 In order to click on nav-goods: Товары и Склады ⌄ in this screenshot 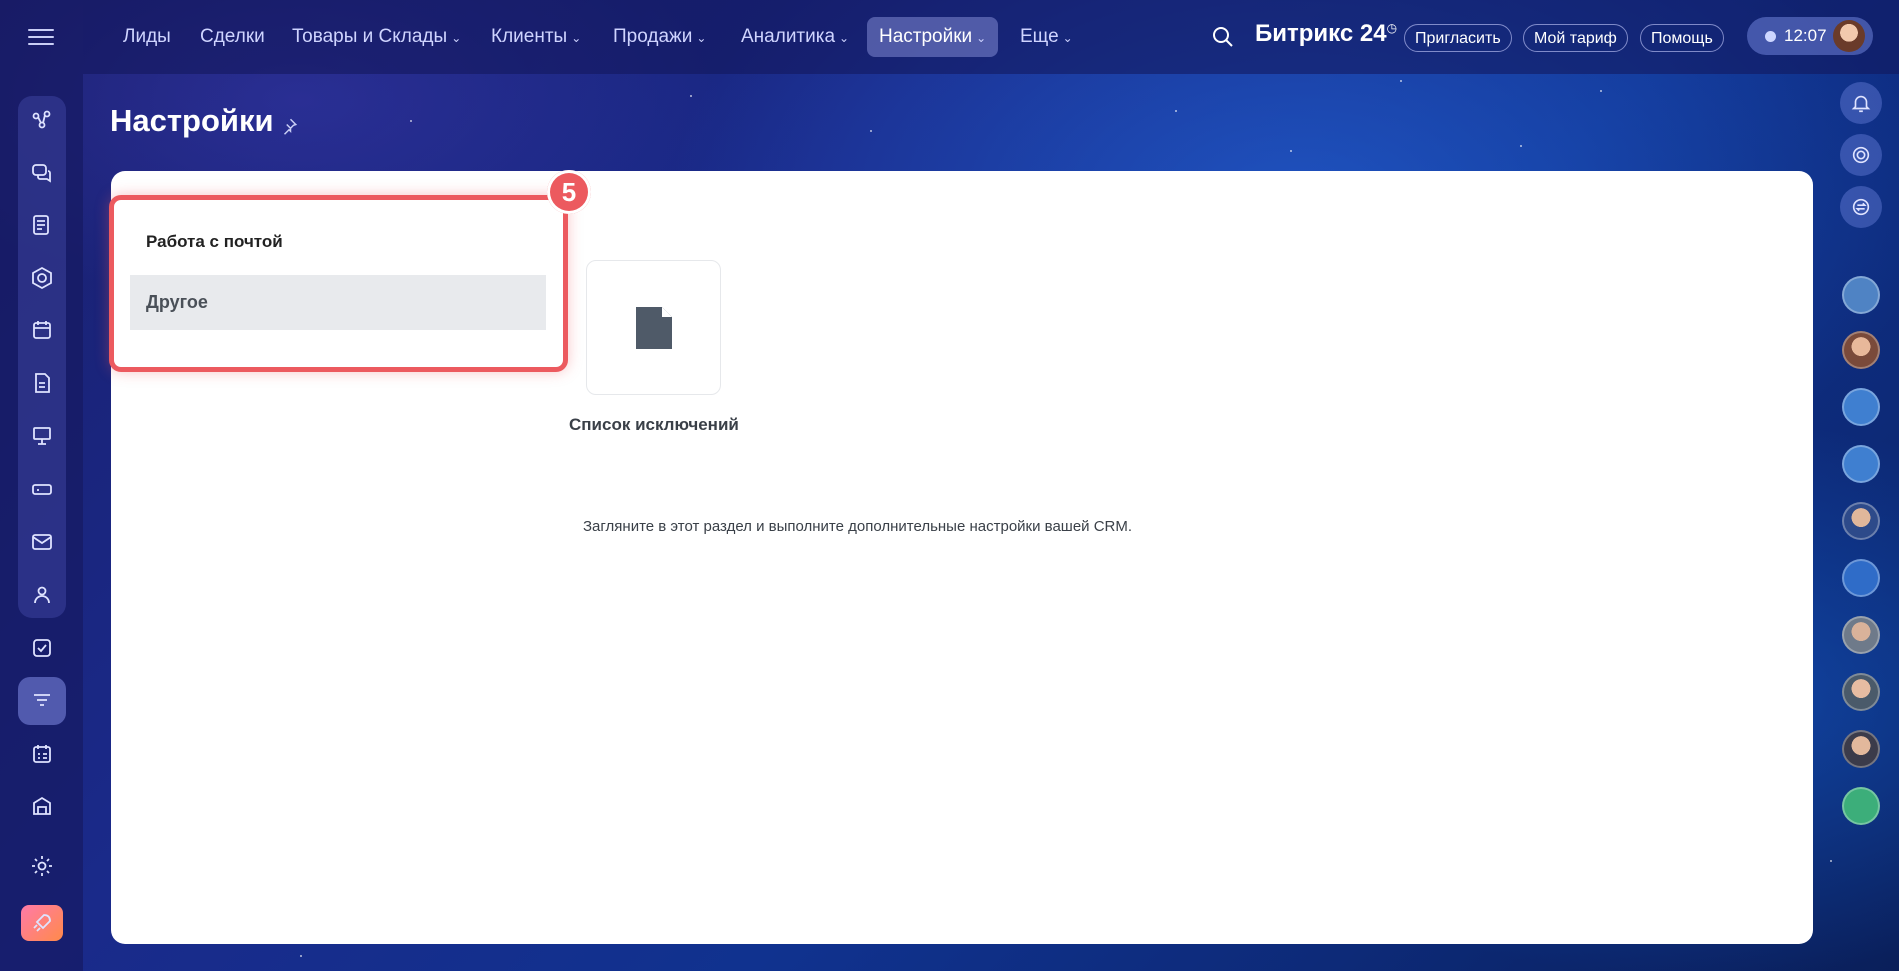, I will do `click(376, 37)`.